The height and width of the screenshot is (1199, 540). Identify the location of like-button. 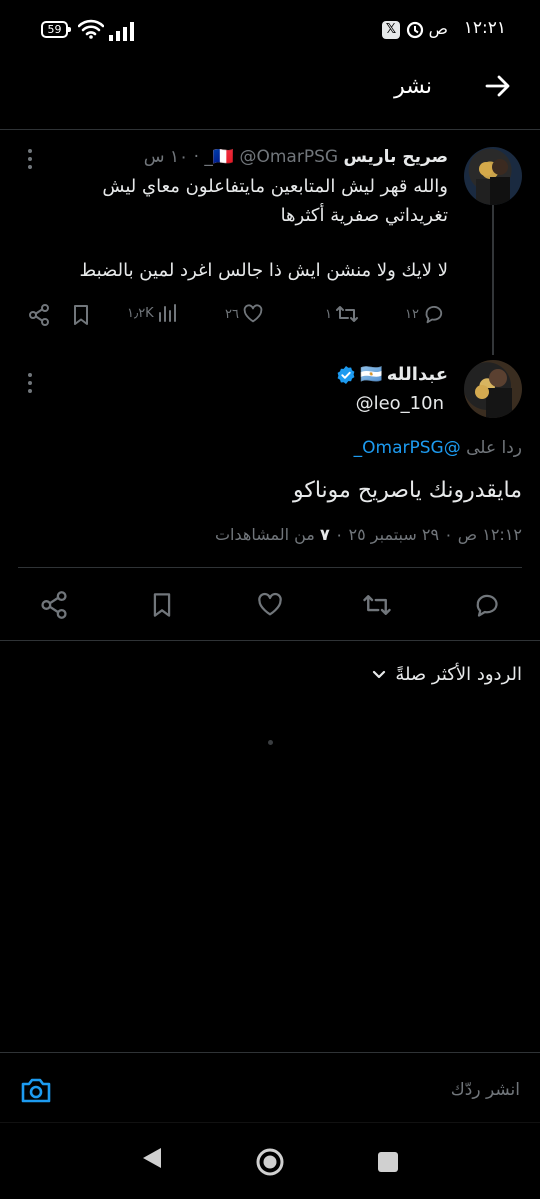
(270, 605).